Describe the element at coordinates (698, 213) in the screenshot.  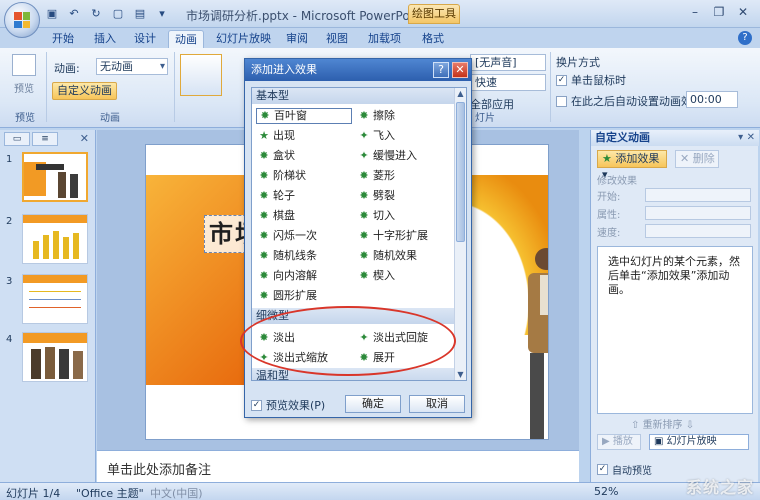
I see `property-combo` at that location.